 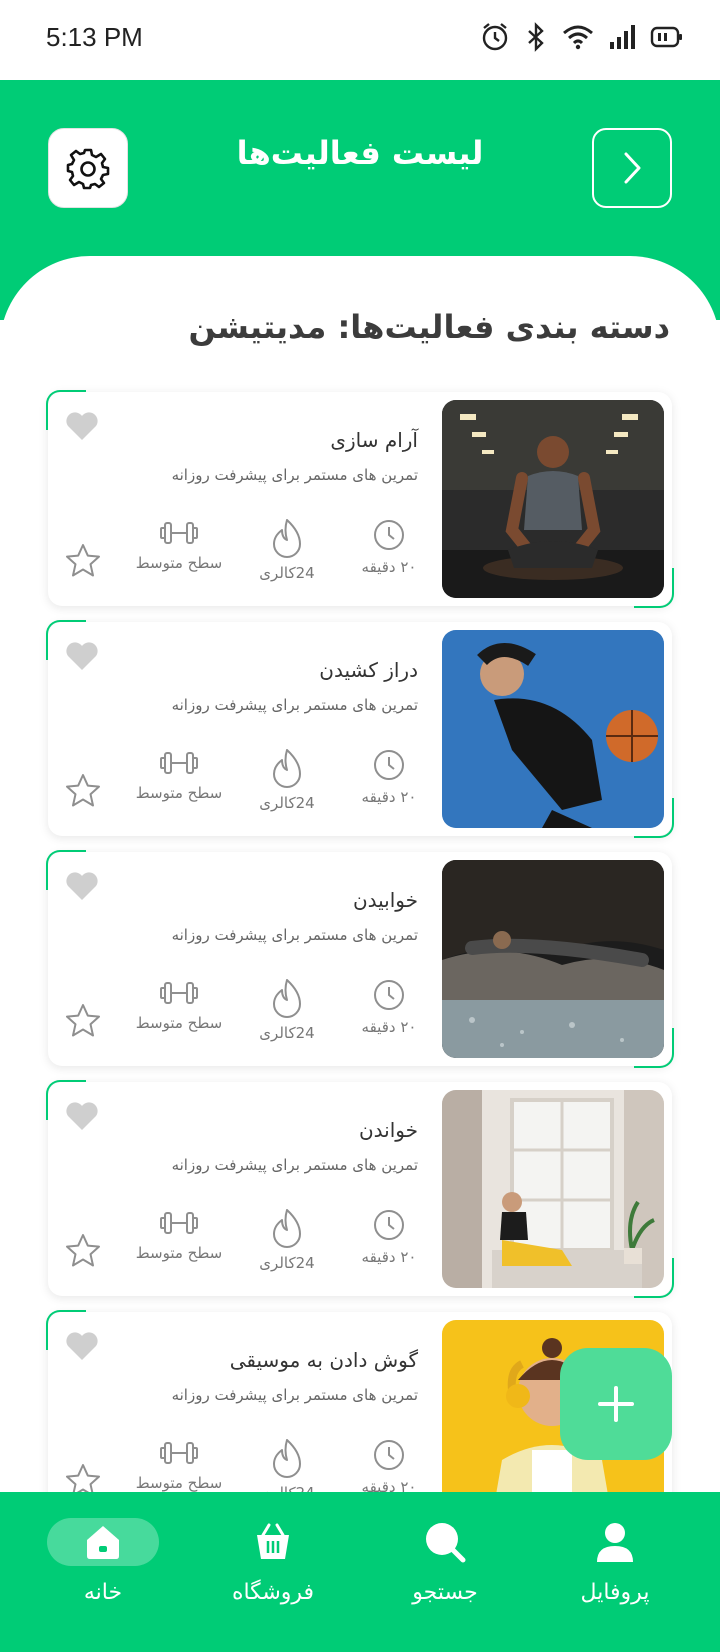 I want to click on page-title: لیست فعالیت‌ها, so click(x=360, y=153).